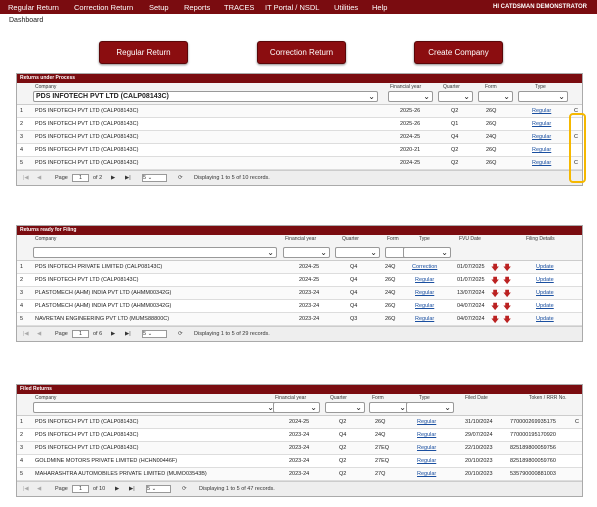 This screenshot has width=597, height=507. I want to click on page-label: Page, so click(61, 178).